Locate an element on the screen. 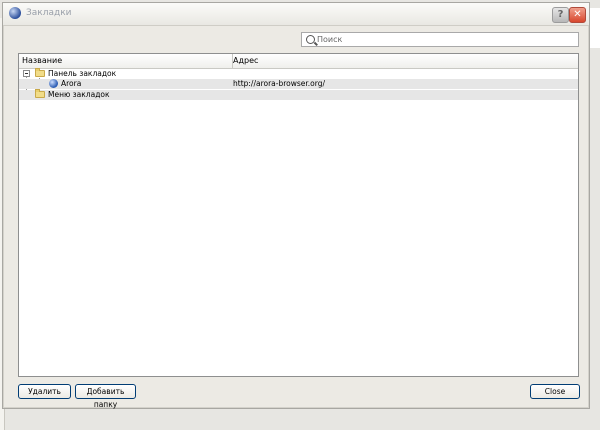  tree-header: Название Адрес is located at coordinates (298, 61).